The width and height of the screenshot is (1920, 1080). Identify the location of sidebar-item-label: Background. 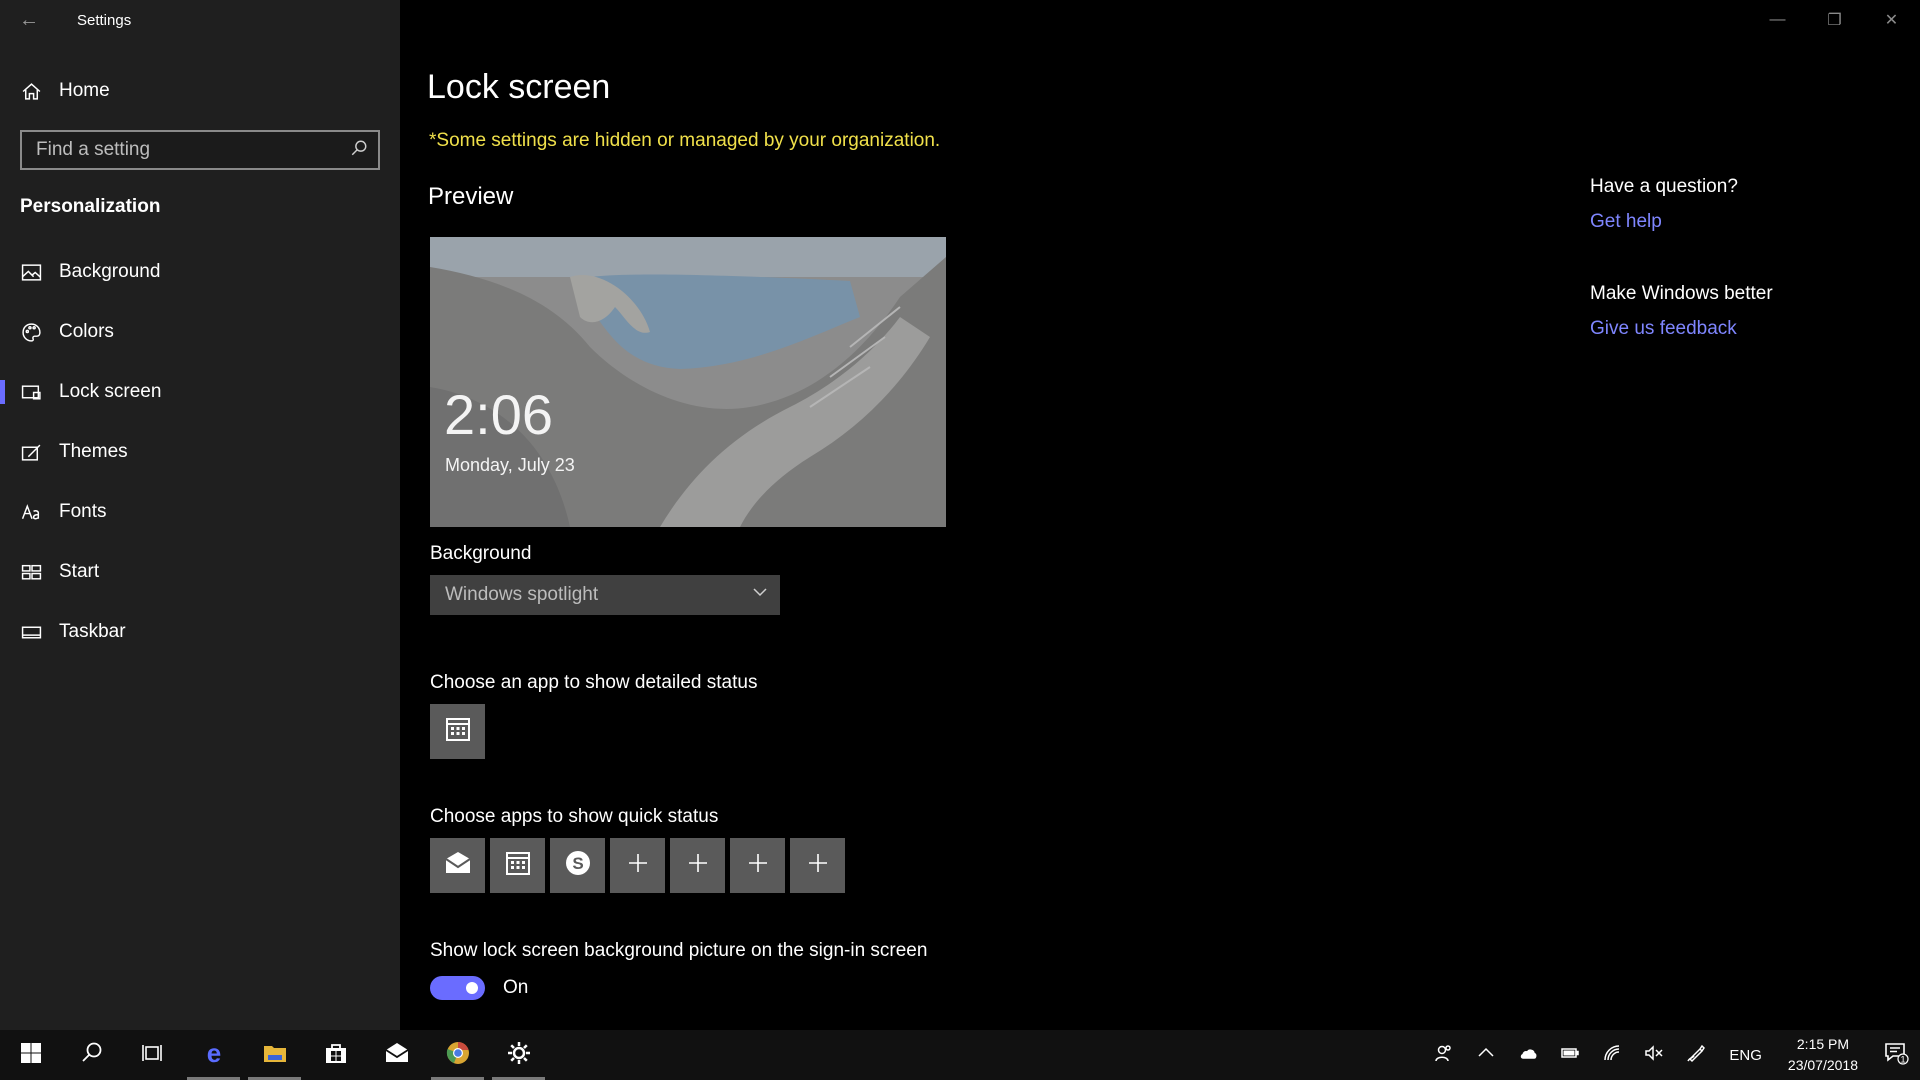
(110, 271).